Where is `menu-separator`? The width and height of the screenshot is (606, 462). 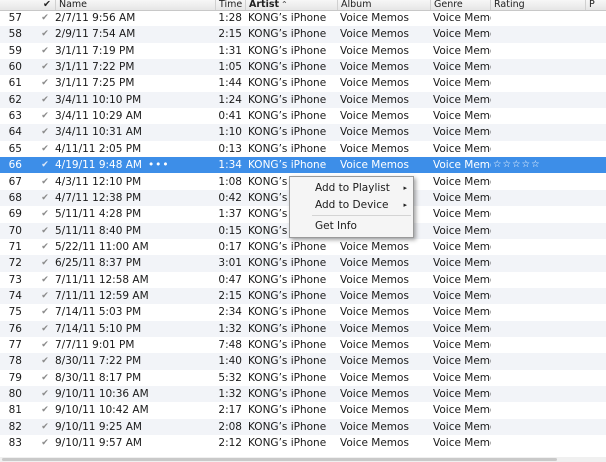
menu-separator is located at coordinates (361, 215).